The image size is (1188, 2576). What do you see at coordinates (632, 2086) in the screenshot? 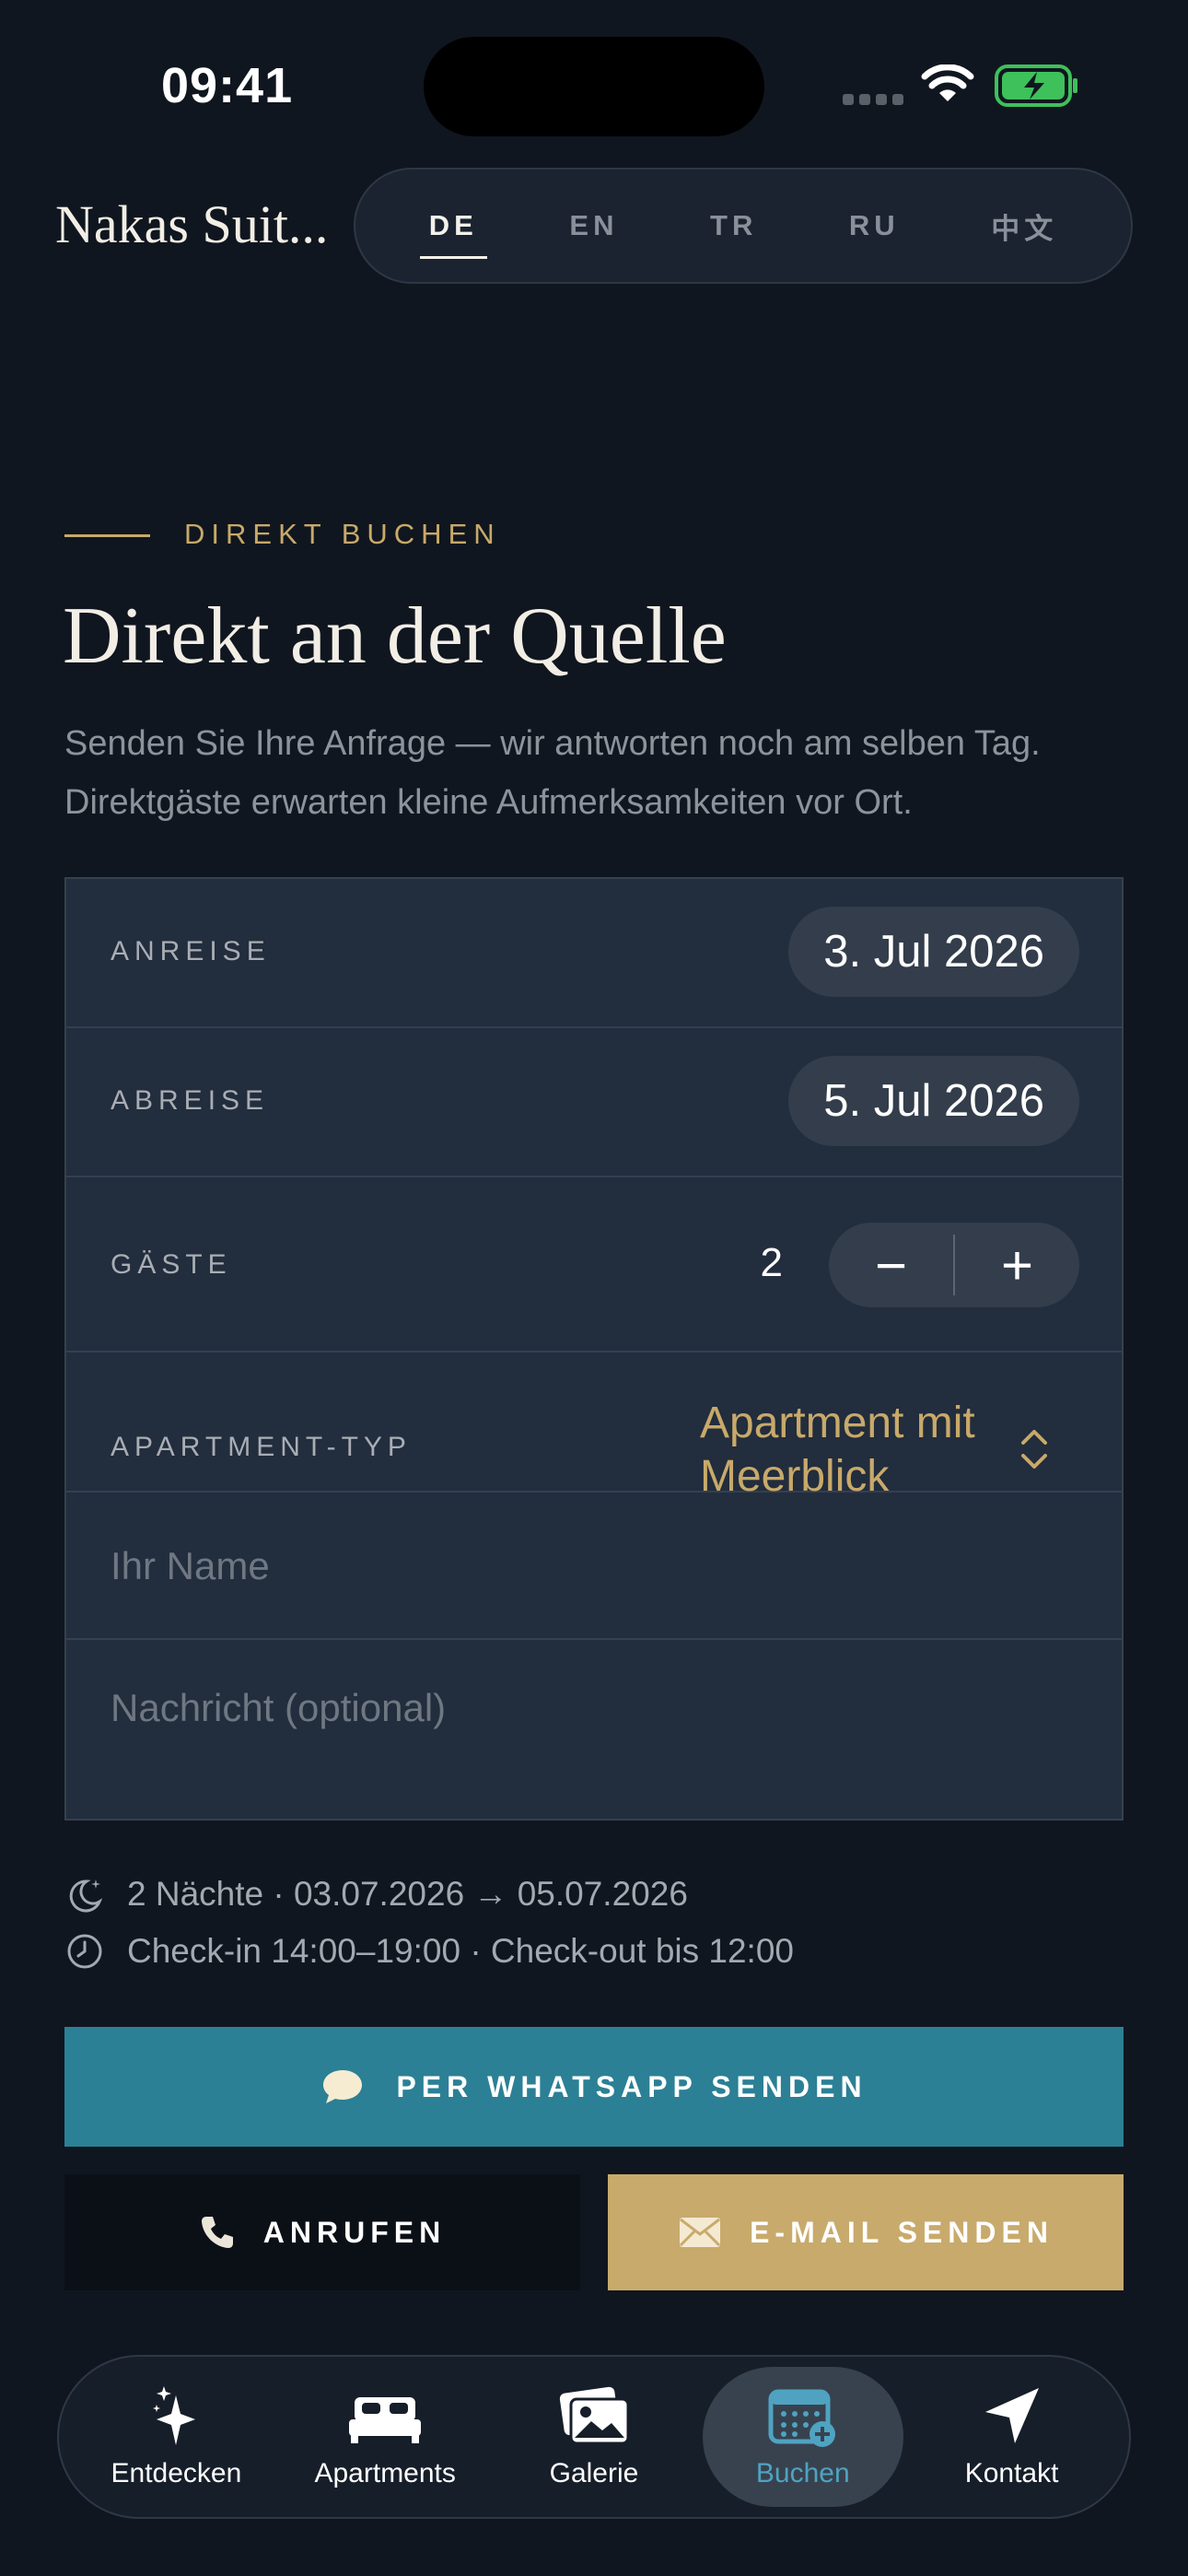
I see `whatsapp-label: PER WHATSAPP SENDEN` at bounding box center [632, 2086].